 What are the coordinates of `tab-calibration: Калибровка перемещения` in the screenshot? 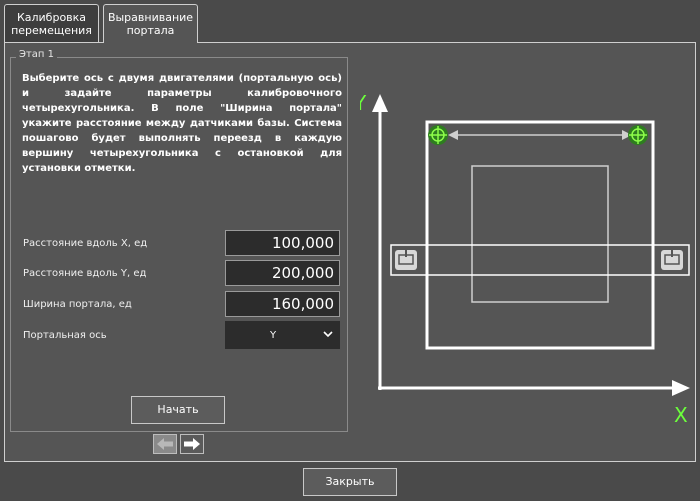 It's located at (51, 23).